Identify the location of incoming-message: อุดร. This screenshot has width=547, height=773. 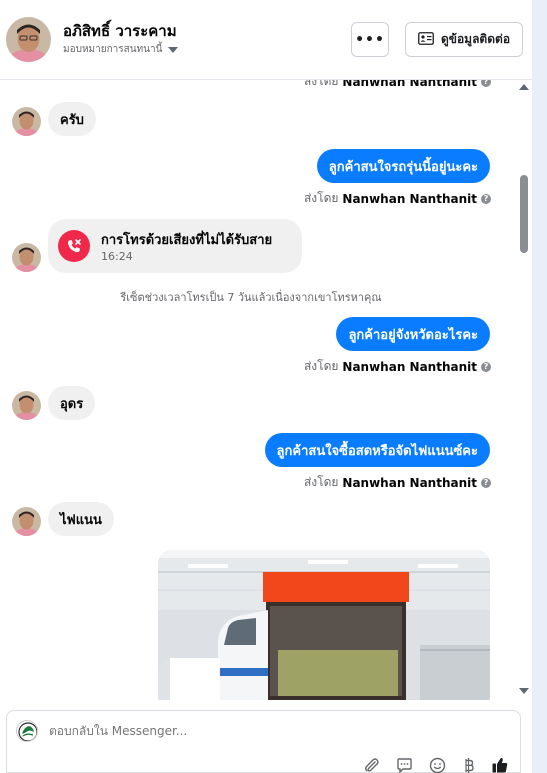
(72, 403).